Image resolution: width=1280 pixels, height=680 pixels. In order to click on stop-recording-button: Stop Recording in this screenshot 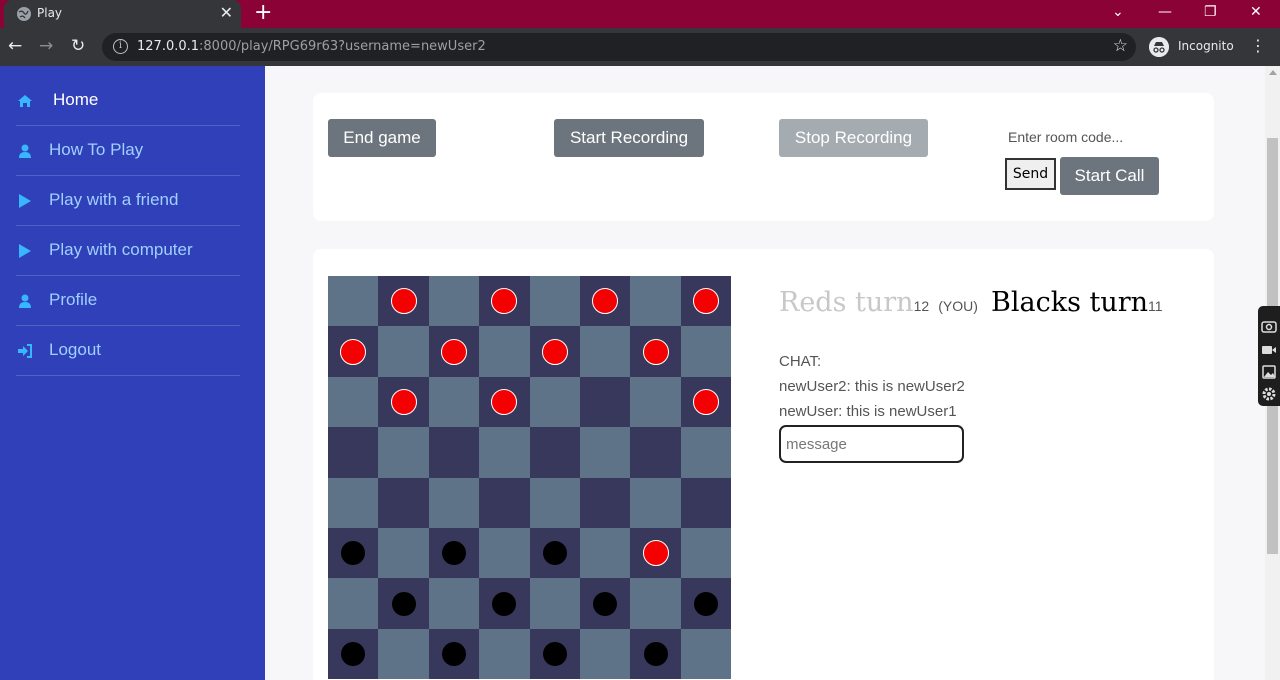, I will do `click(853, 138)`.